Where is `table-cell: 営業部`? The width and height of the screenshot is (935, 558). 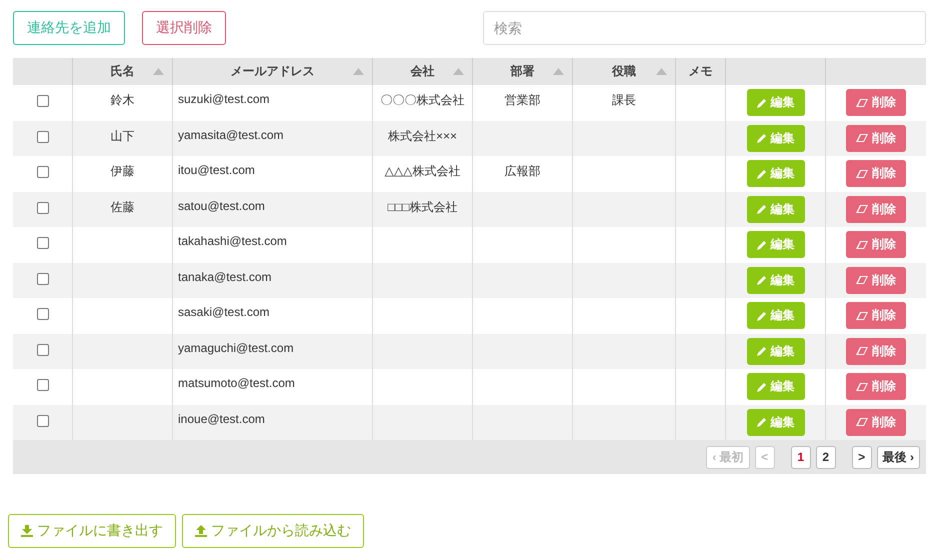 table-cell: 営業部 is located at coordinates (522, 100).